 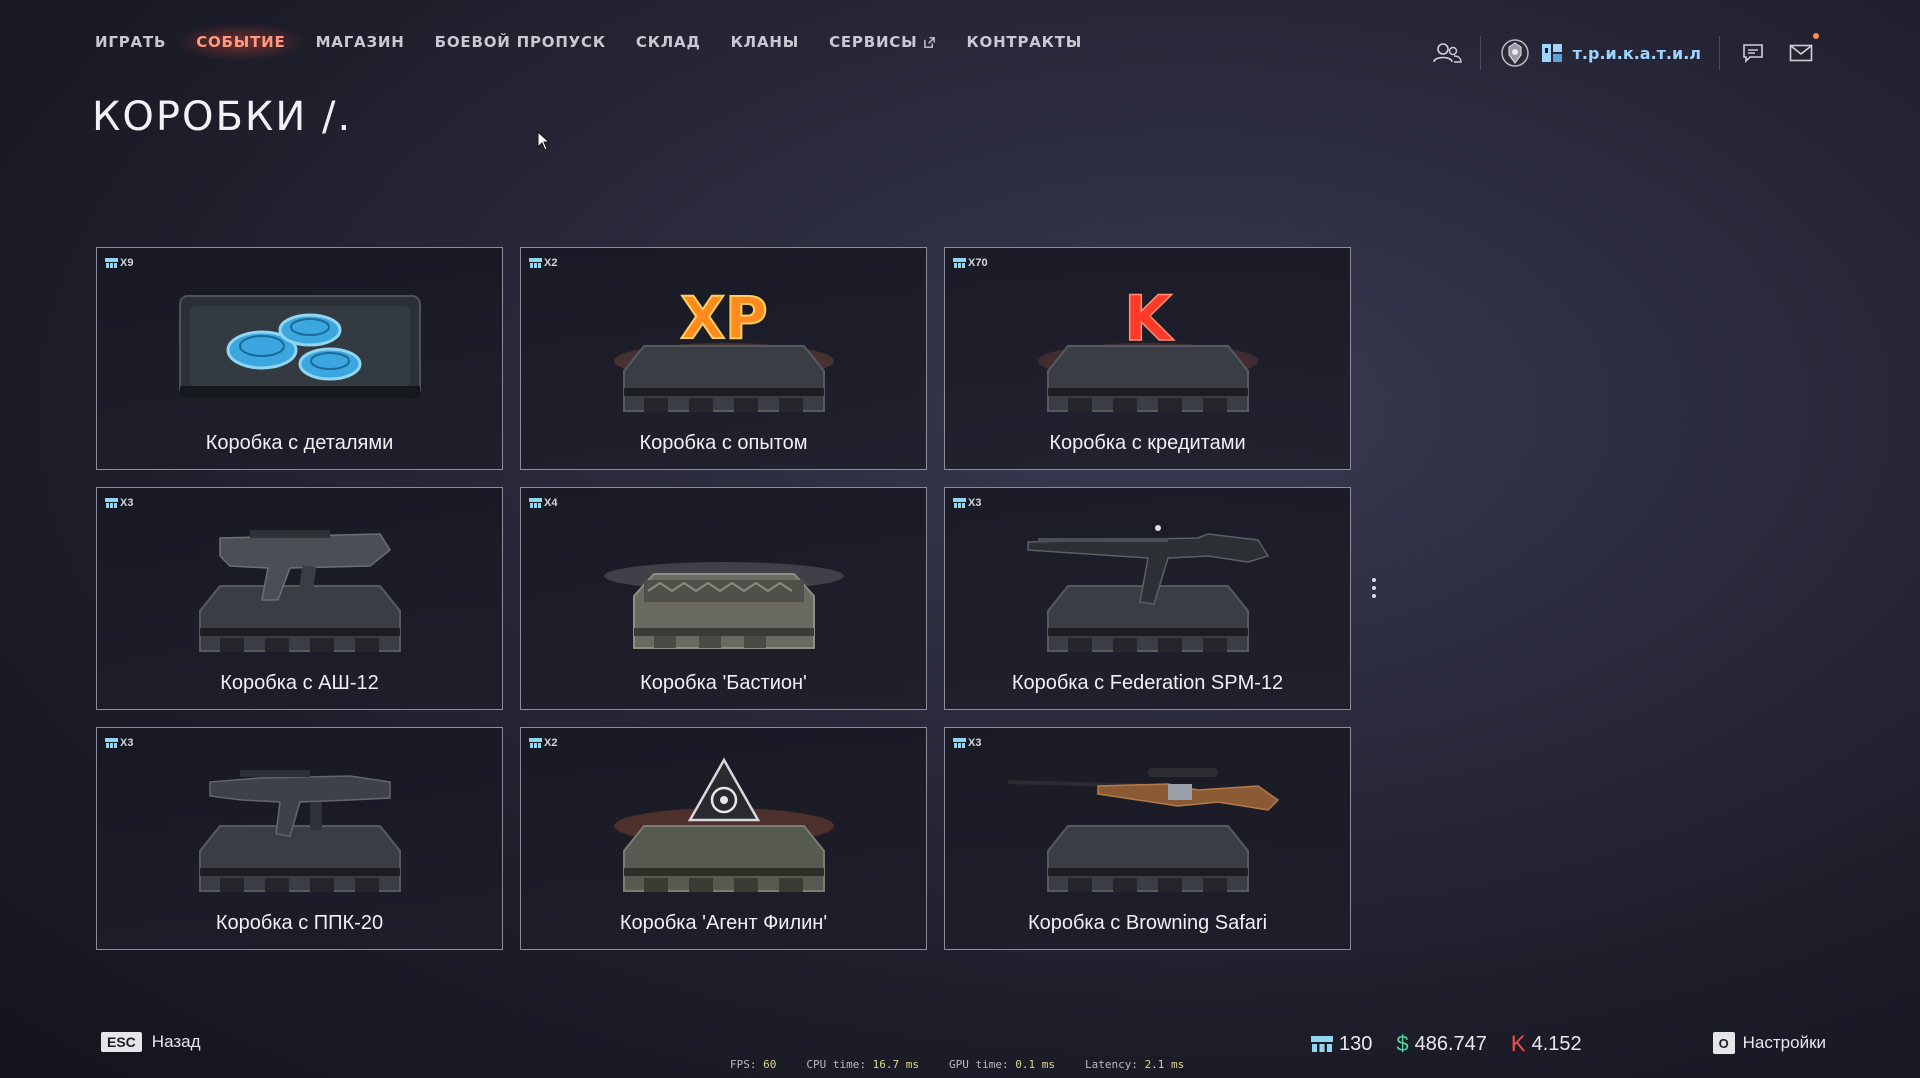 I want to click on nav-services: СЕРВИСЫ, so click(x=882, y=42).